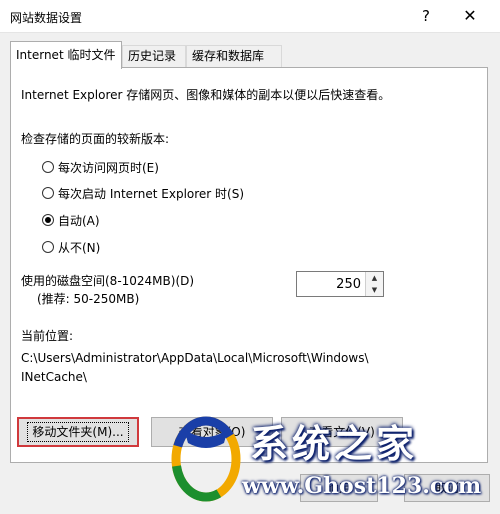  What do you see at coordinates (54, 377) in the screenshot?
I see `location-path-line2: INetCache\` at bounding box center [54, 377].